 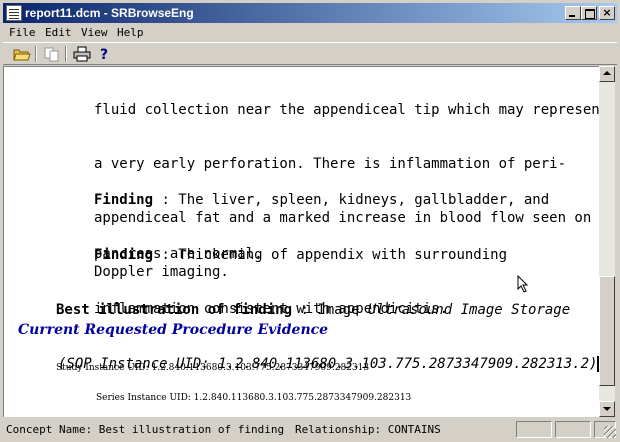 What do you see at coordinates (310, 53) in the screenshot?
I see `toolbar: ?` at bounding box center [310, 53].